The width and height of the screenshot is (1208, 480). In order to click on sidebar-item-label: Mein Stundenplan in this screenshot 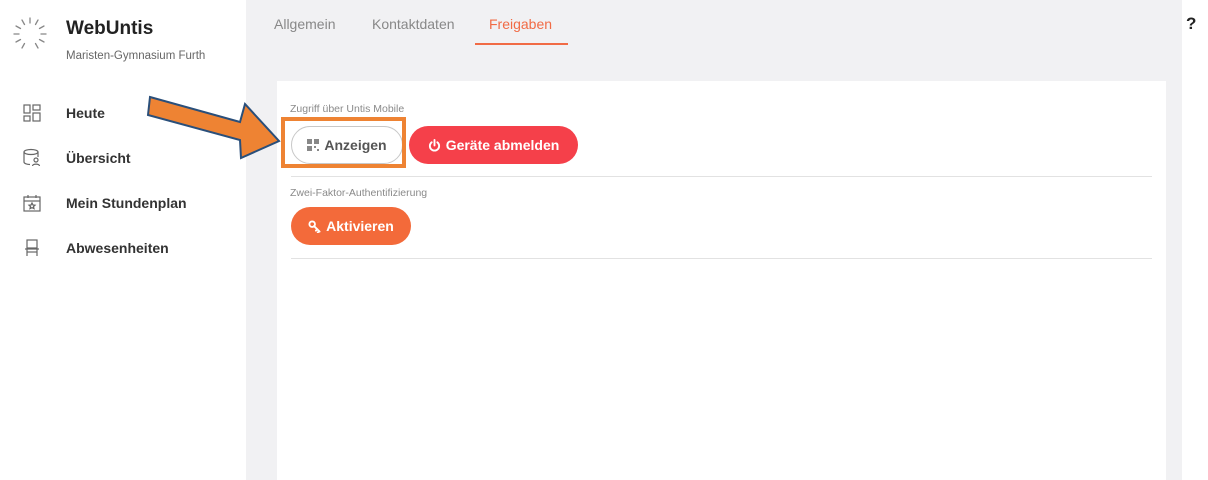, I will do `click(126, 203)`.